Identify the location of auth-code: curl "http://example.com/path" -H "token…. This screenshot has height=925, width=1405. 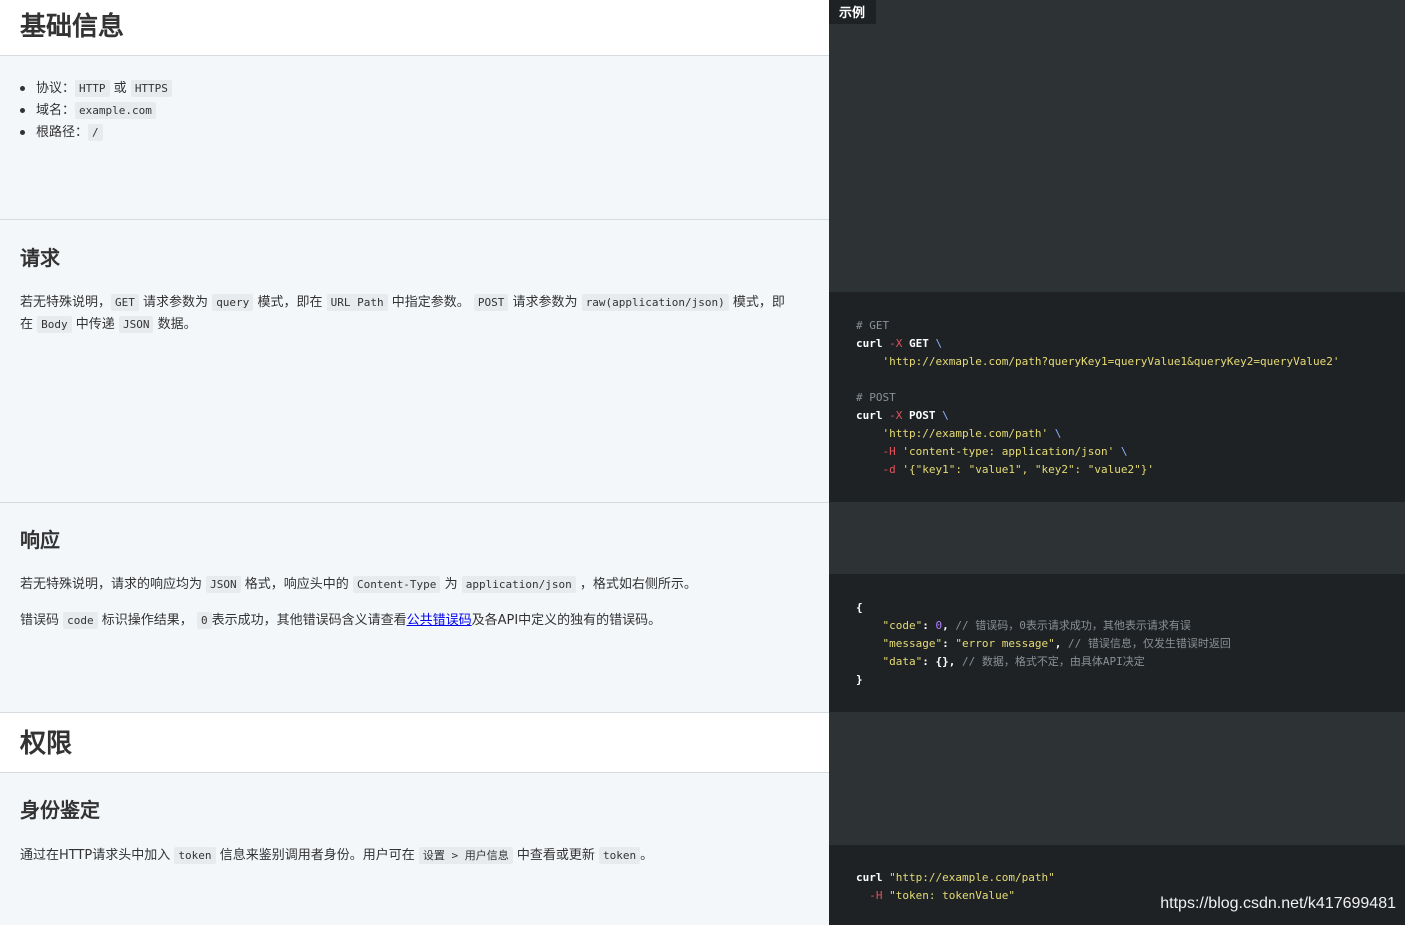
(955, 886).